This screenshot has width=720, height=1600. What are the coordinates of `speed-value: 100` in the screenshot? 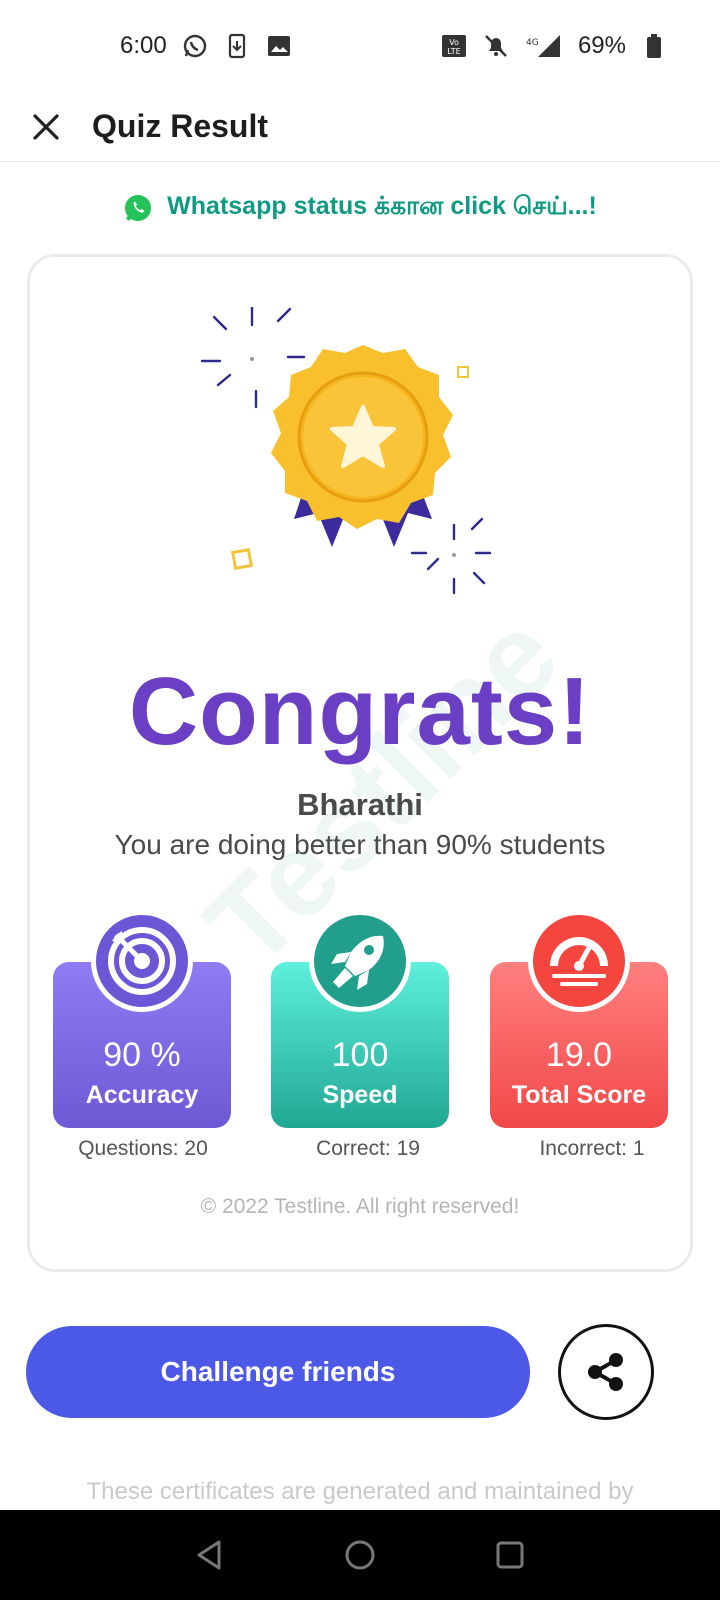 It's located at (360, 1055).